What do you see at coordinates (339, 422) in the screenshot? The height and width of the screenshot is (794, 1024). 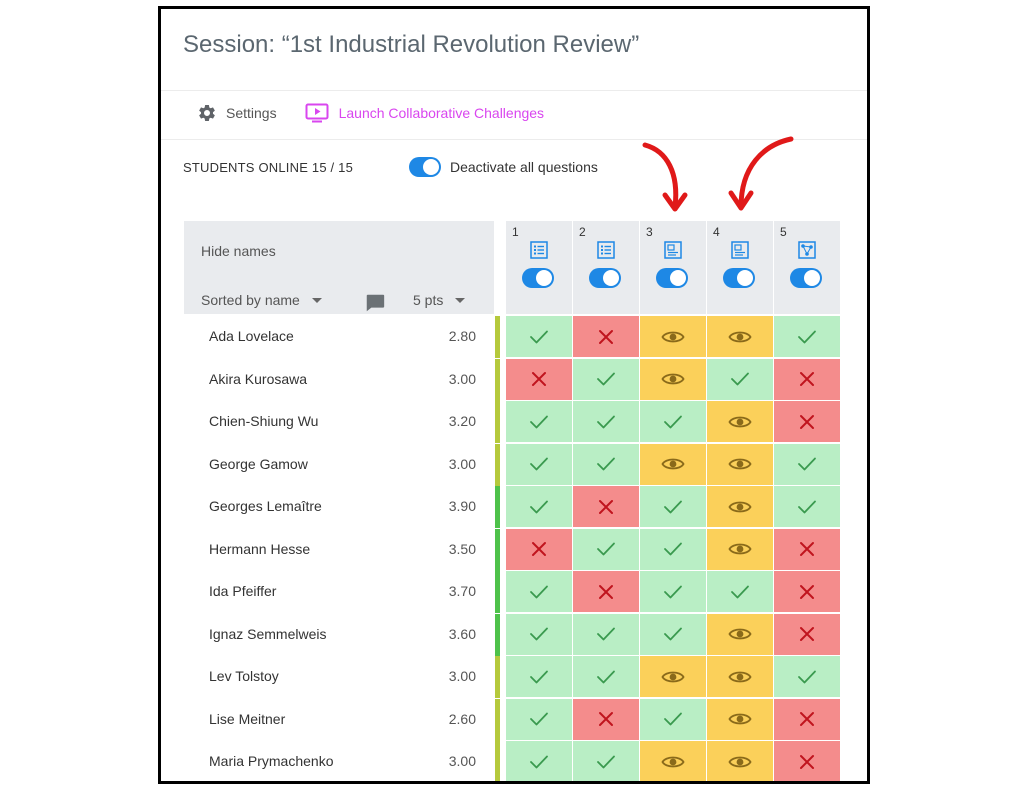 I see `table-row: Chien-Shiung Wu 3.20` at bounding box center [339, 422].